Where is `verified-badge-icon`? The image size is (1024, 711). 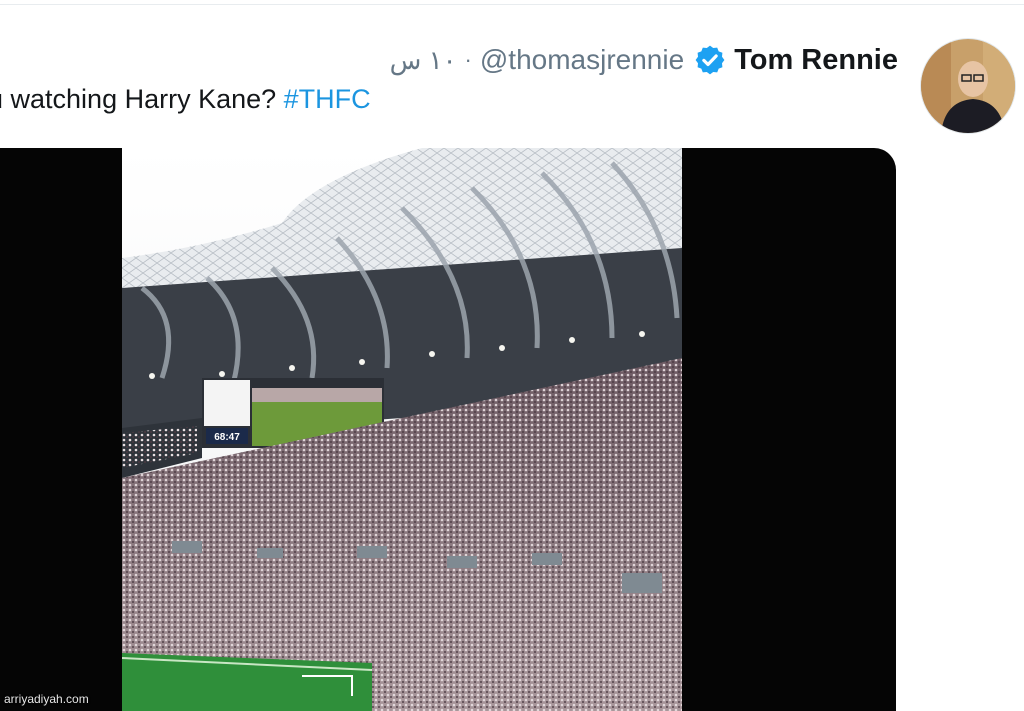
verified-badge-icon is located at coordinates (710, 60).